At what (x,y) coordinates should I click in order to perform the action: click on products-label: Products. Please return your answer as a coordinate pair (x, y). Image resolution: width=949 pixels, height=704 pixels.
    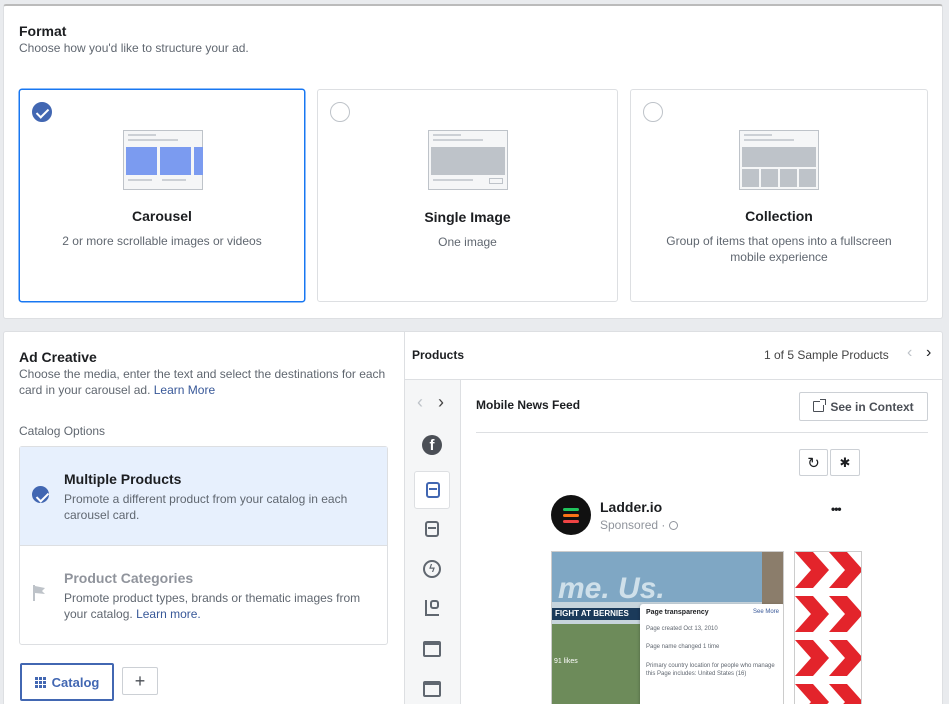
    Looking at the image, I should click on (438, 355).